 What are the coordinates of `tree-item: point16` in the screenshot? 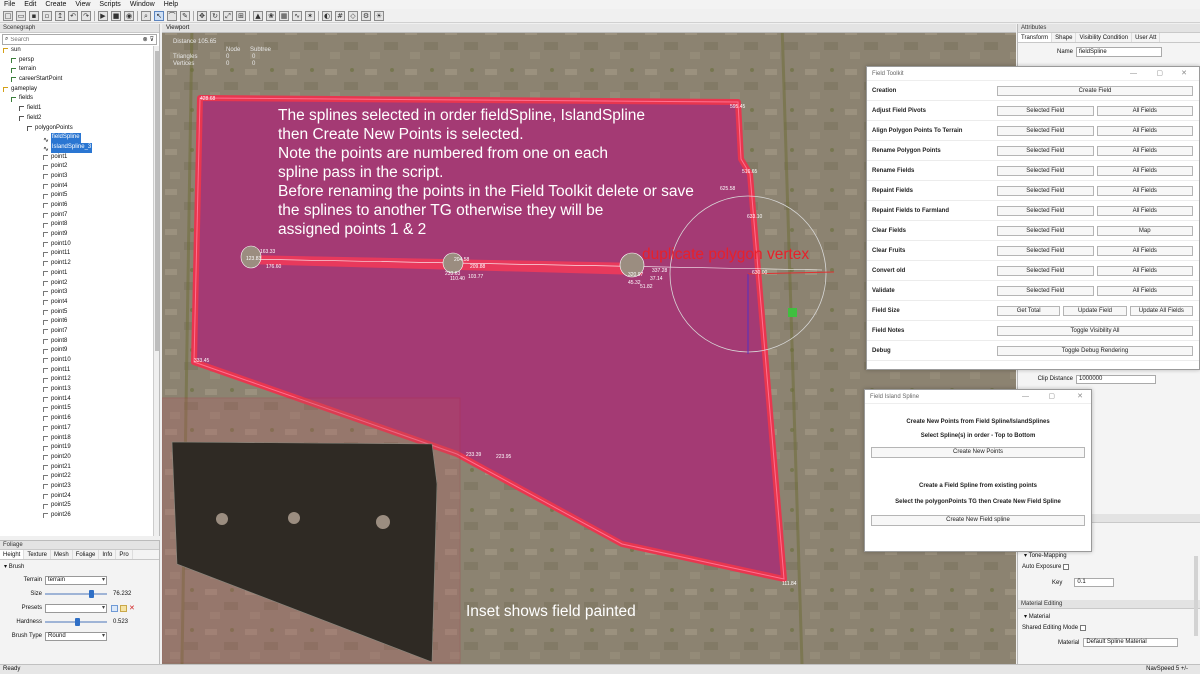 It's located at (79, 419).